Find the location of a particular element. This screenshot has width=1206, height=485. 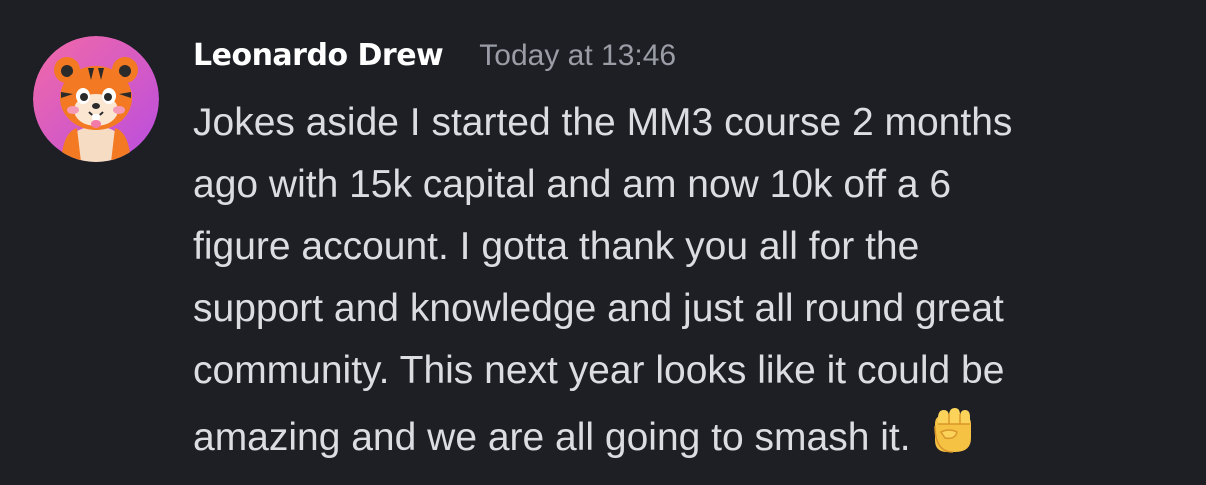

avatar is located at coordinates (96, 99).